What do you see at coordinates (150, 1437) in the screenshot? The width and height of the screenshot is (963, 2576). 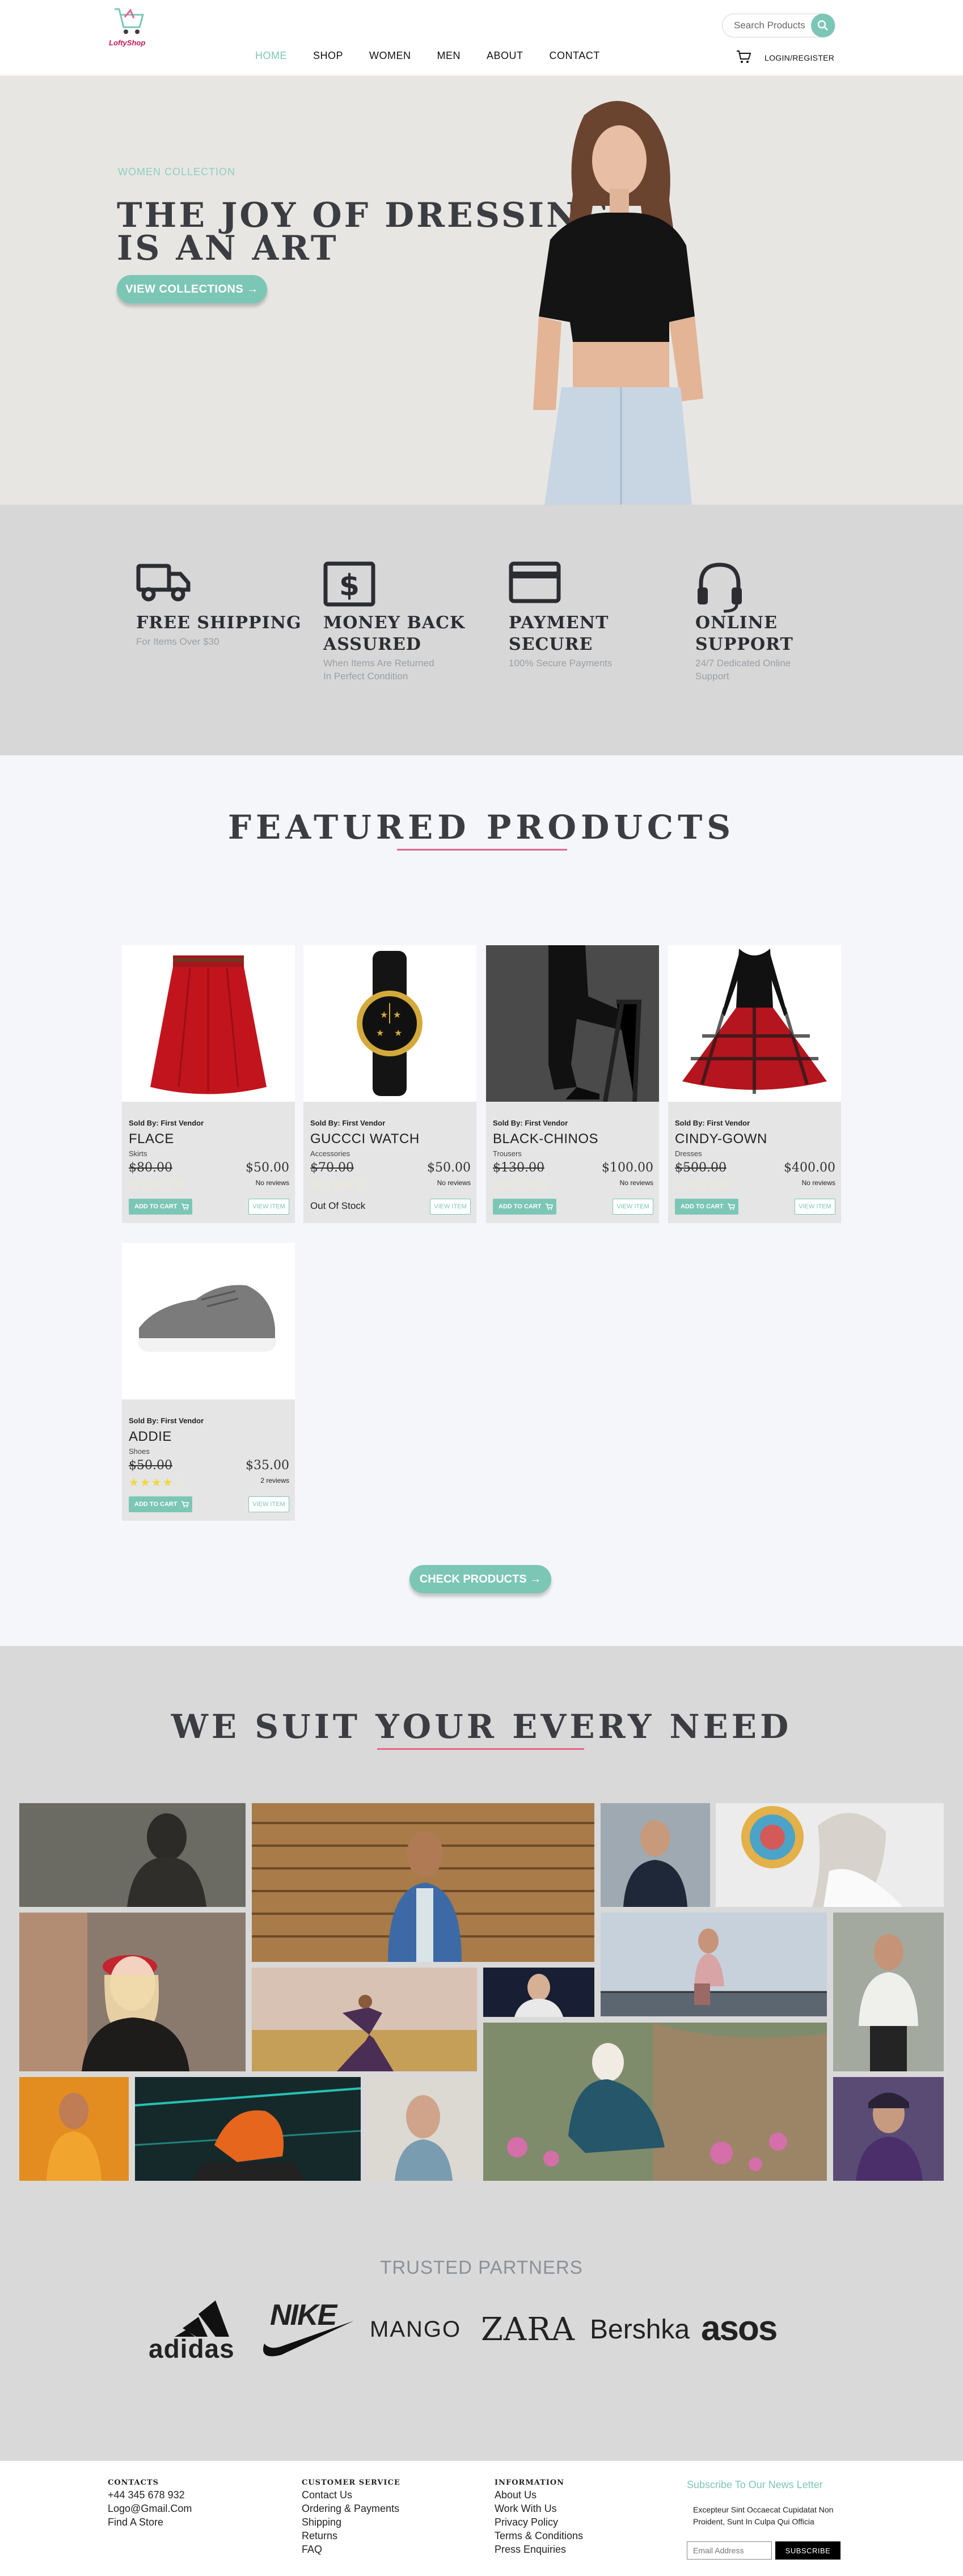 I see `product-name: ADDIE` at bounding box center [150, 1437].